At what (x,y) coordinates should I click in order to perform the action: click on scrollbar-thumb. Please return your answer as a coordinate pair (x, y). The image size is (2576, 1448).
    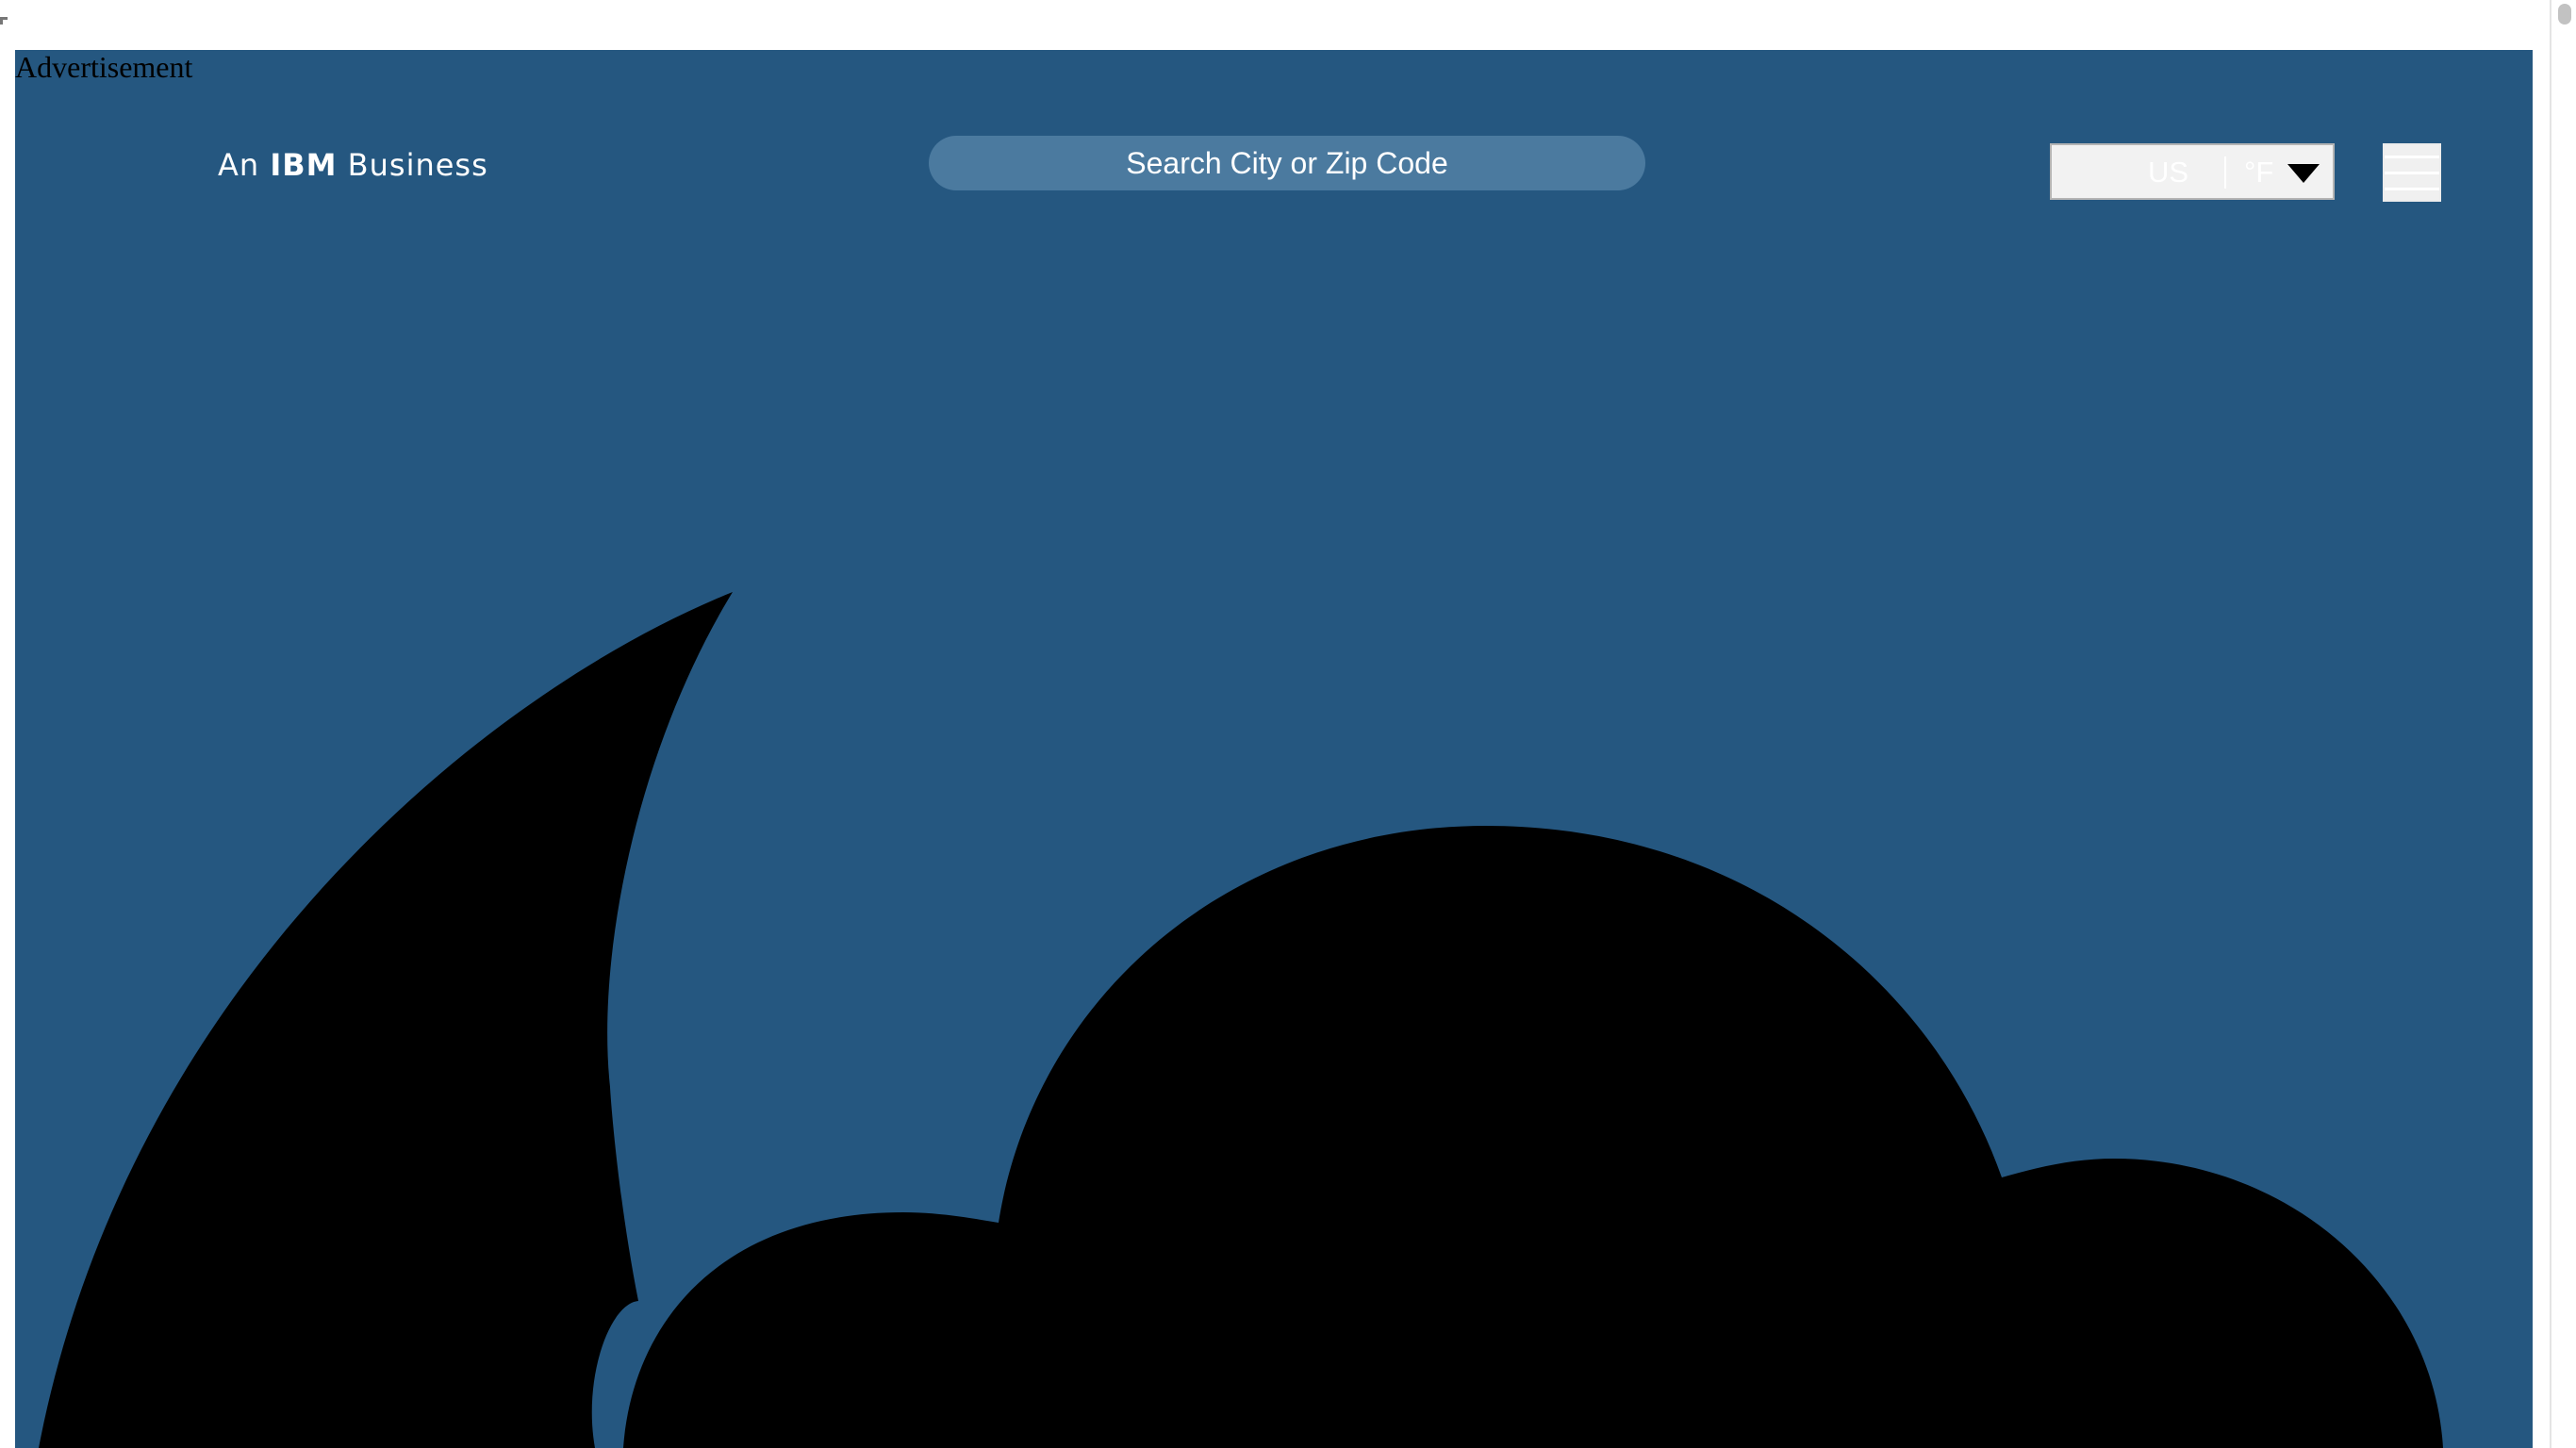
    Looking at the image, I should click on (2564, 14).